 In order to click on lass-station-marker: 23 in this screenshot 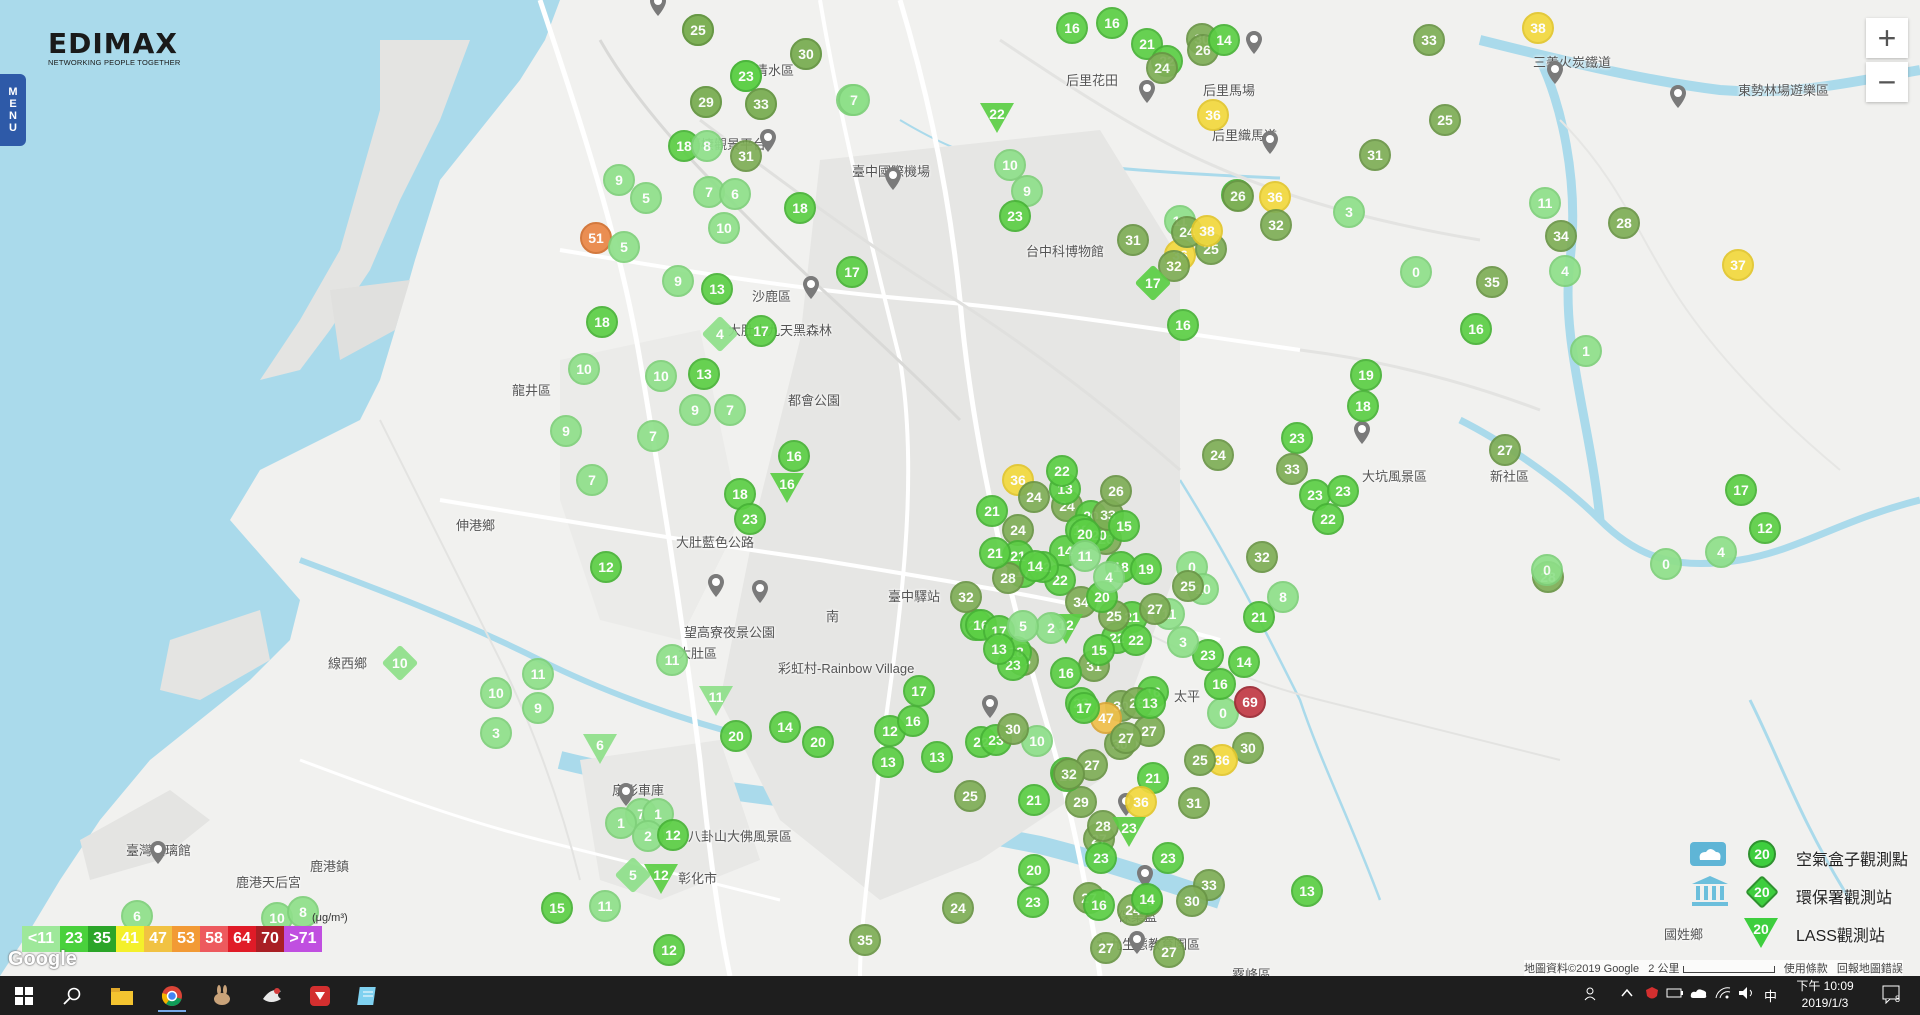, I will do `click(1129, 833)`.